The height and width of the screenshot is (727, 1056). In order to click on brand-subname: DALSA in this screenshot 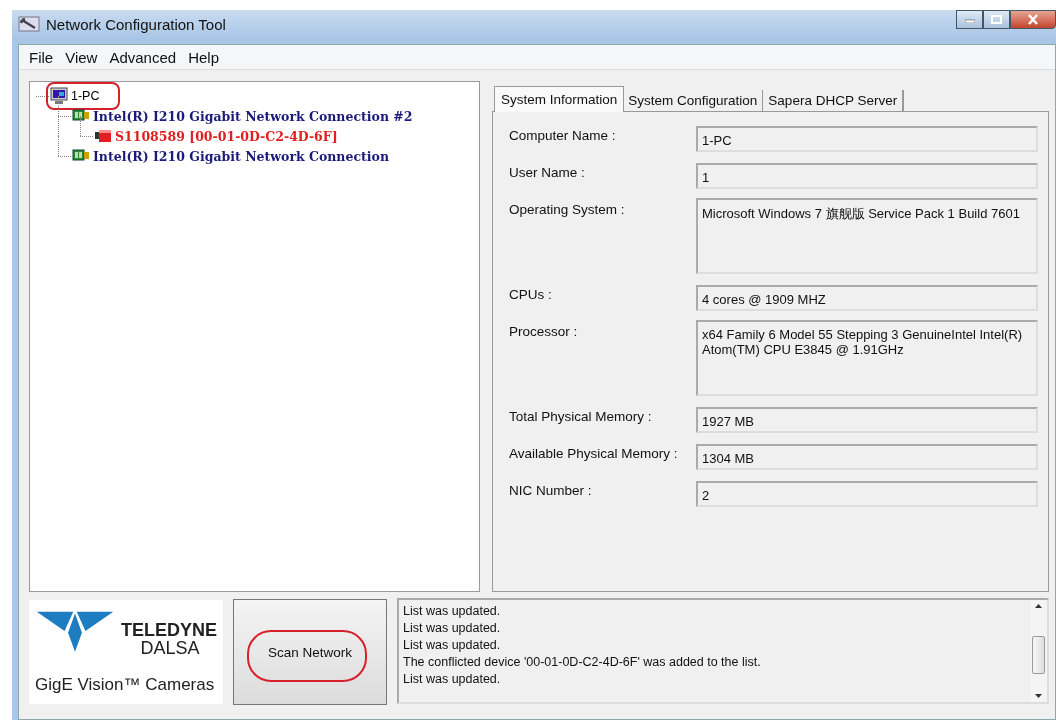, I will do `click(170, 649)`.